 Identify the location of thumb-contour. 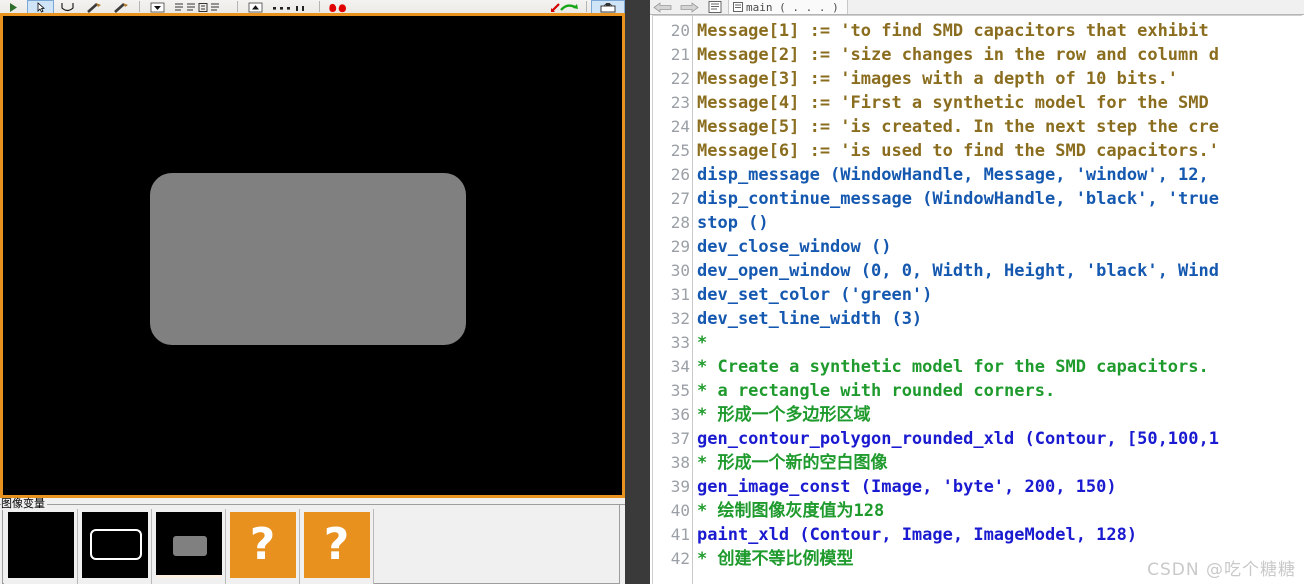
(114, 545).